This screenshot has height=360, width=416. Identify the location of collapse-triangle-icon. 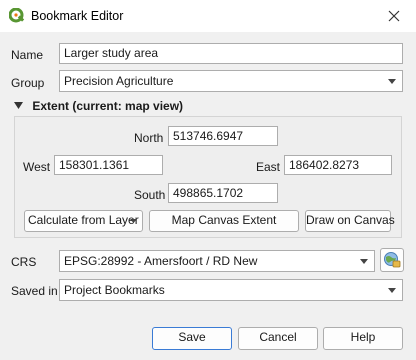
(18, 105).